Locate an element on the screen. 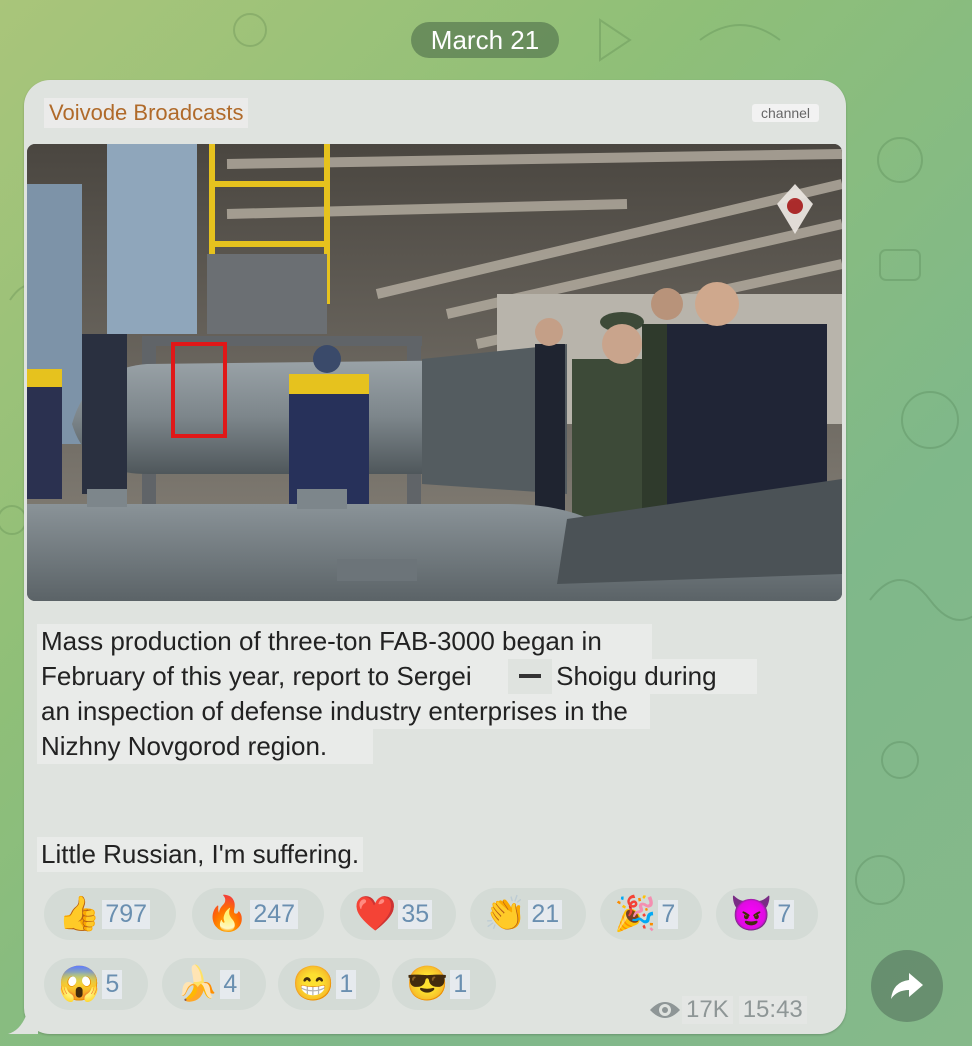 The image size is (972, 1046). message-line-3: Shoigu during is located at coordinates (654, 676).